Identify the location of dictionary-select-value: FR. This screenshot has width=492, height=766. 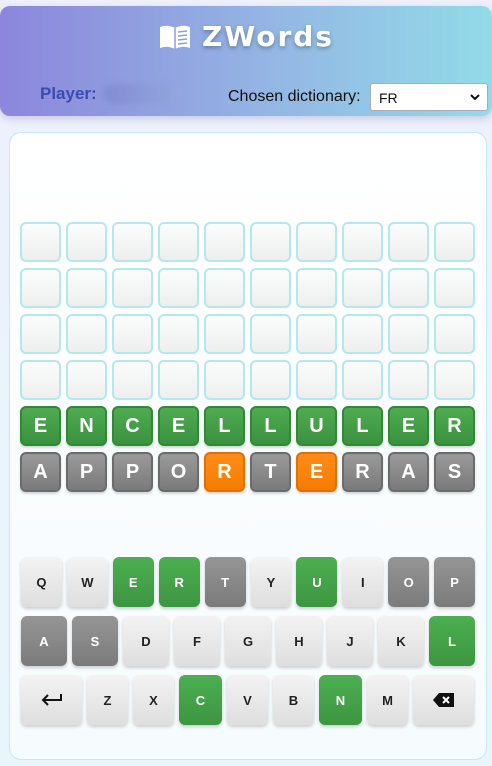
(388, 98).